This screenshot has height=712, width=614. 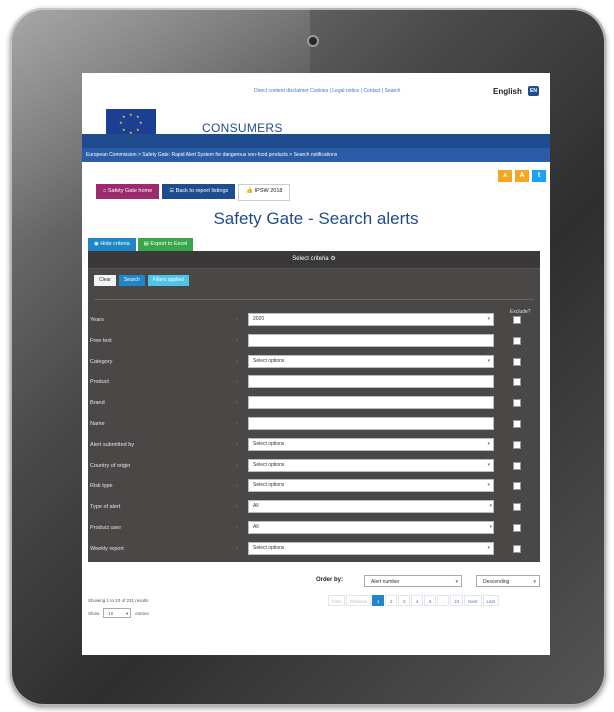 What do you see at coordinates (99, 382) in the screenshot?
I see `criteria-label: Product` at bounding box center [99, 382].